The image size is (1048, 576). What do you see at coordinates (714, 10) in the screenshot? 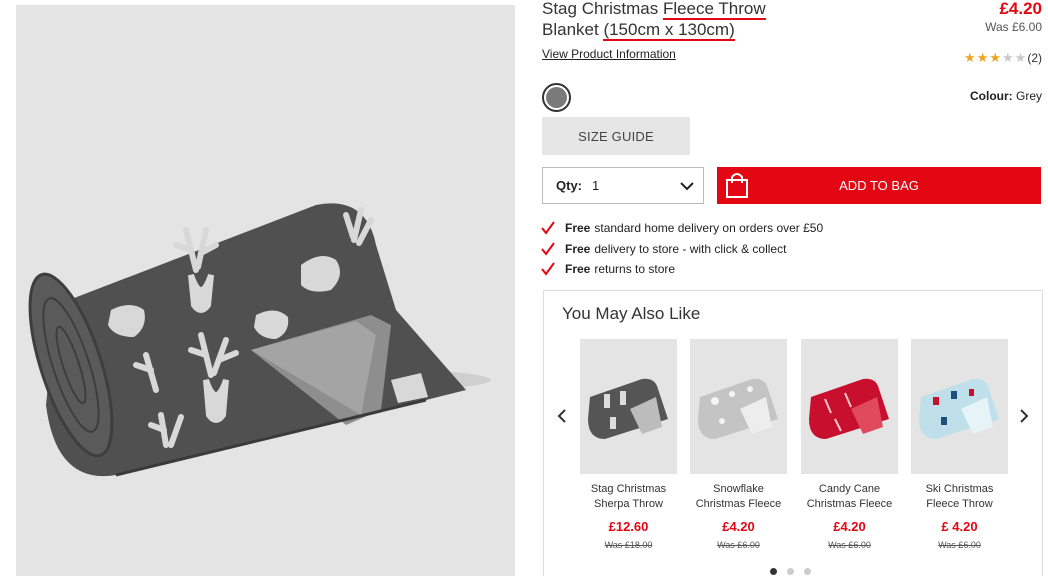
I see `title-text-2: Fleece Throw` at bounding box center [714, 10].